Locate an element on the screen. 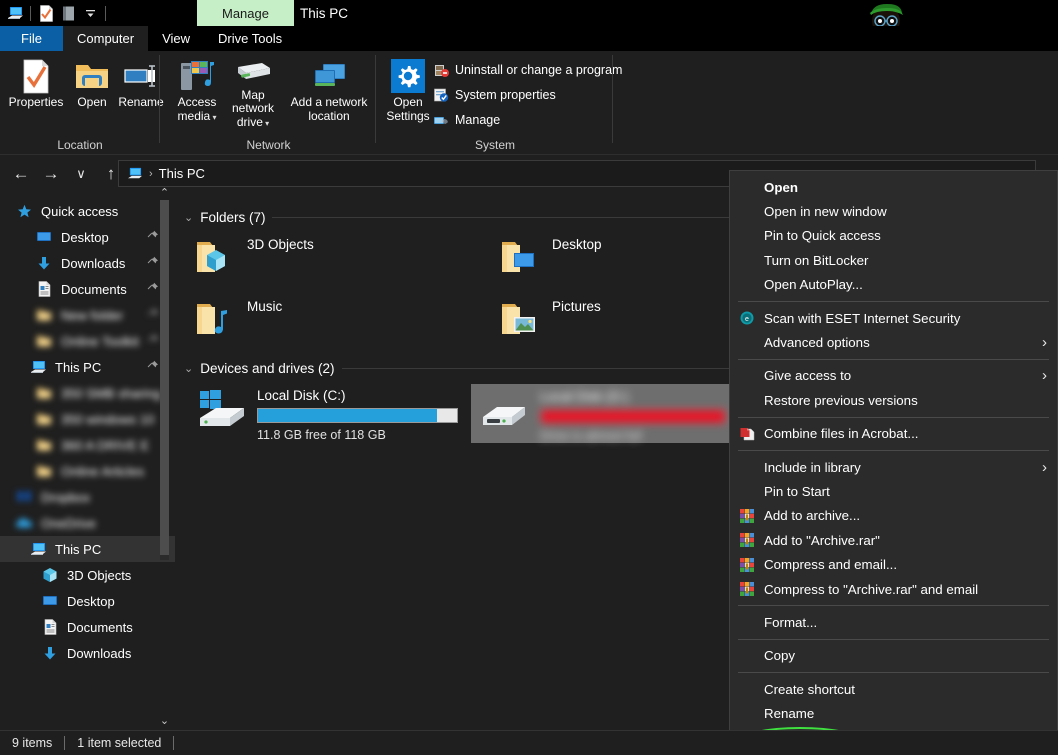 The image size is (1058, 755). recent-locations-button: ∨ is located at coordinates (81, 174).